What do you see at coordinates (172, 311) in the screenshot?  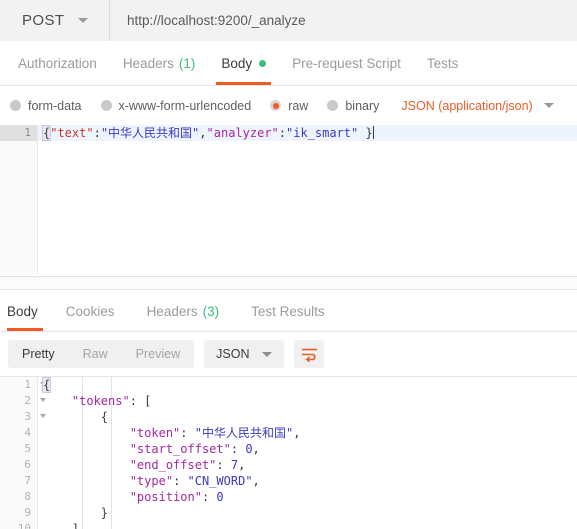 I see `response-tab-headers-label: Headers` at bounding box center [172, 311].